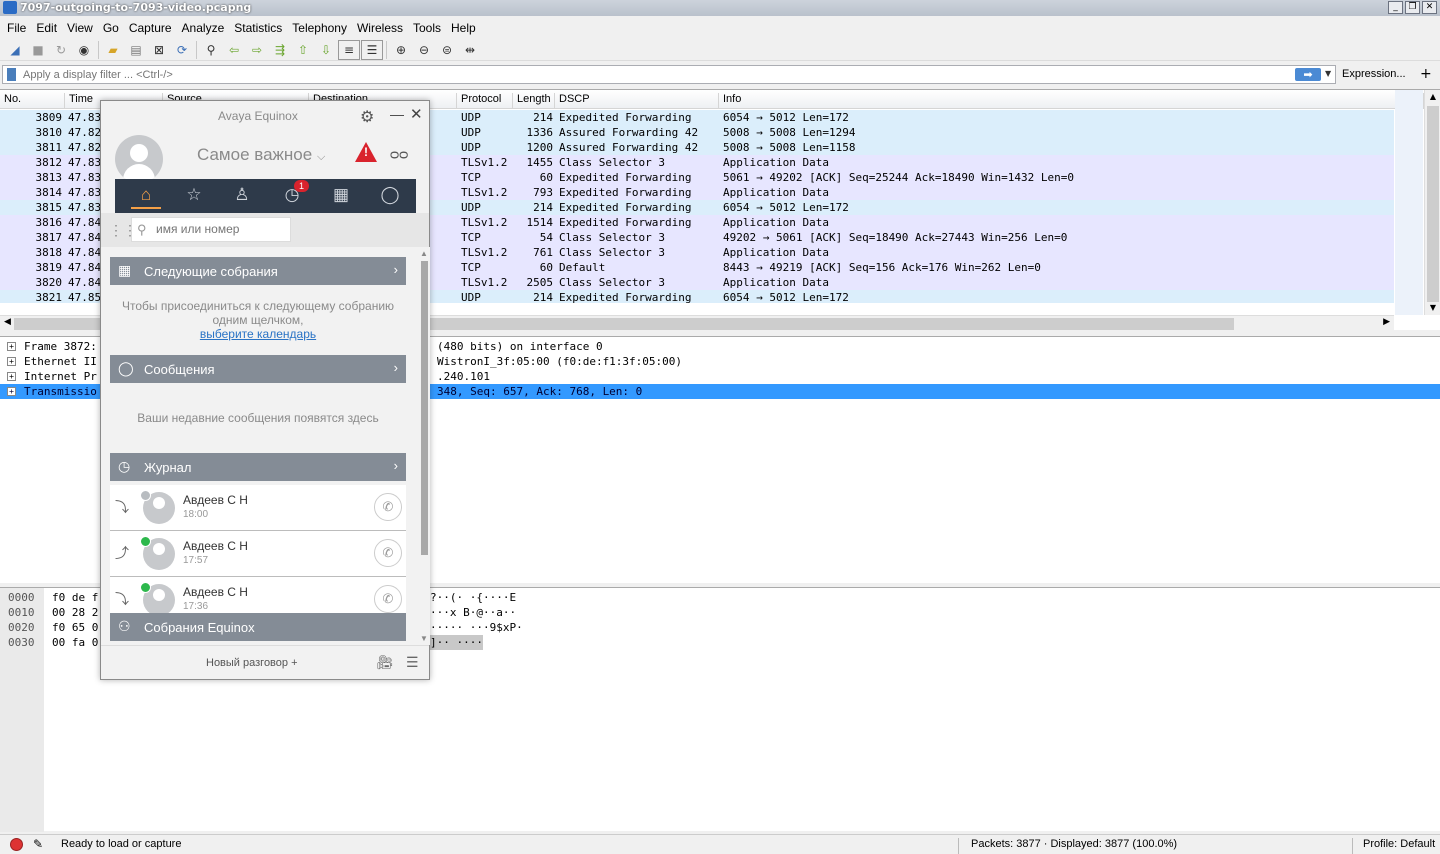 The width and height of the screenshot is (1440, 854). What do you see at coordinates (139, 159) in the screenshot?
I see `avatar` at bounding box center [139, 159].